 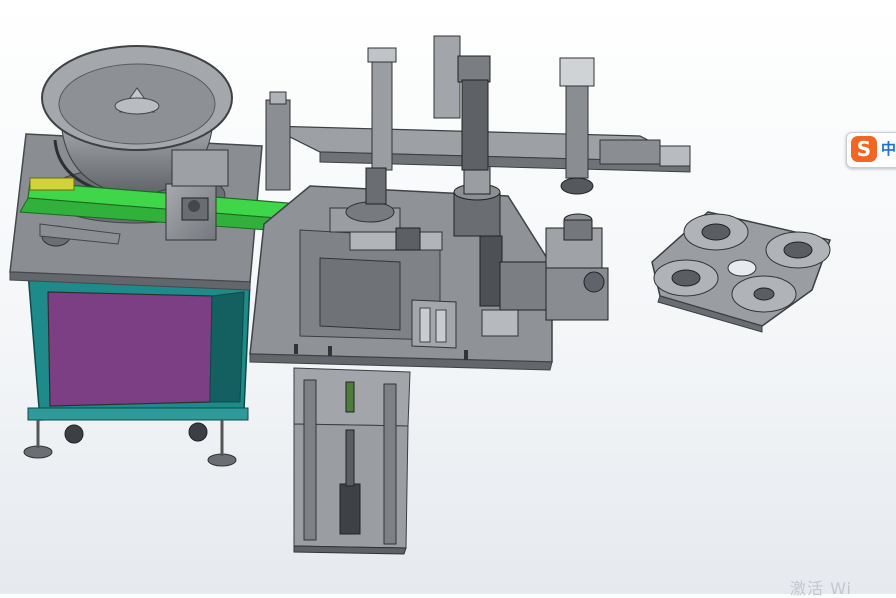 What do you see at coordinates (888, 149) in the screenshot?
I see `ime-mode-label: 中` at bounding box center [888, 149].